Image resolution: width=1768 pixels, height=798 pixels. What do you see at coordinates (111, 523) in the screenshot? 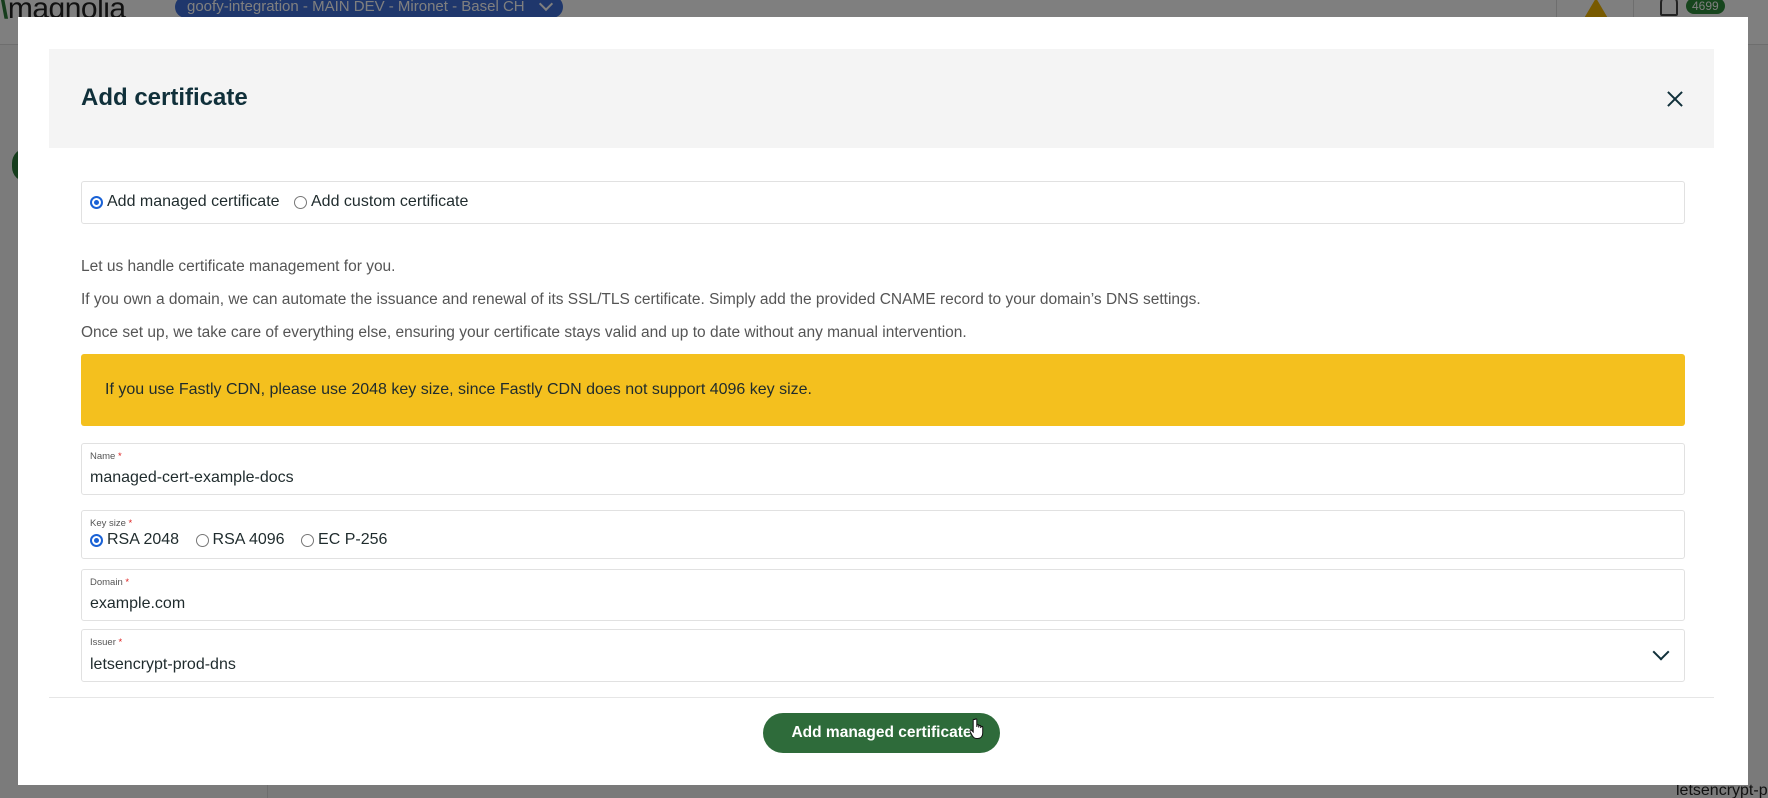
I see `key-size-label: Key size *` at bounding box center [111, 523].